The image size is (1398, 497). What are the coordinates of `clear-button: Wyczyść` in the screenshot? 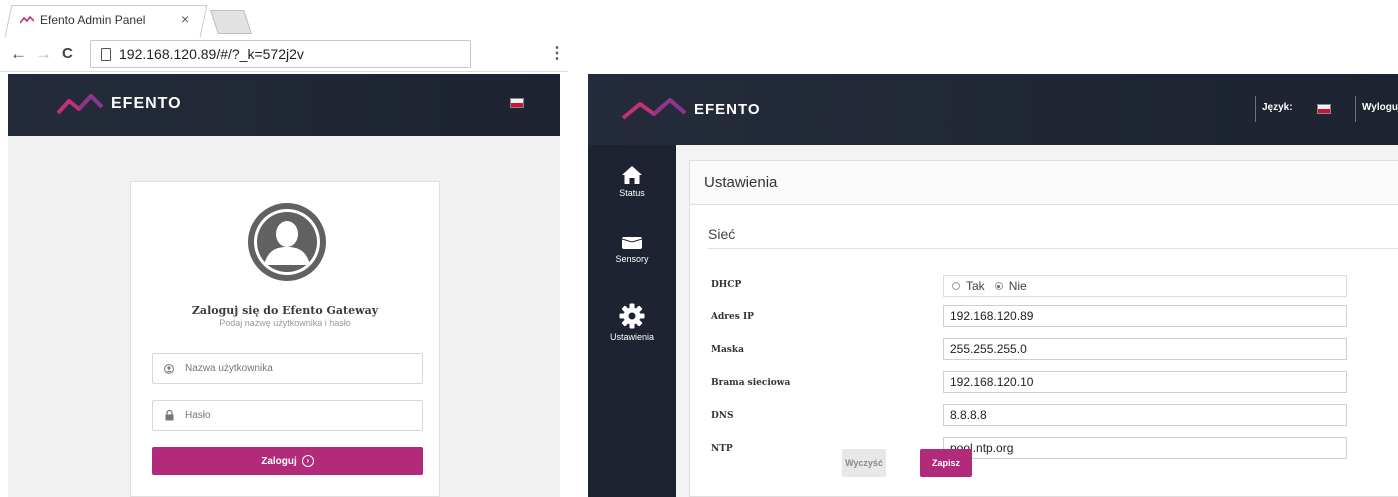 It's located at (864, 463).